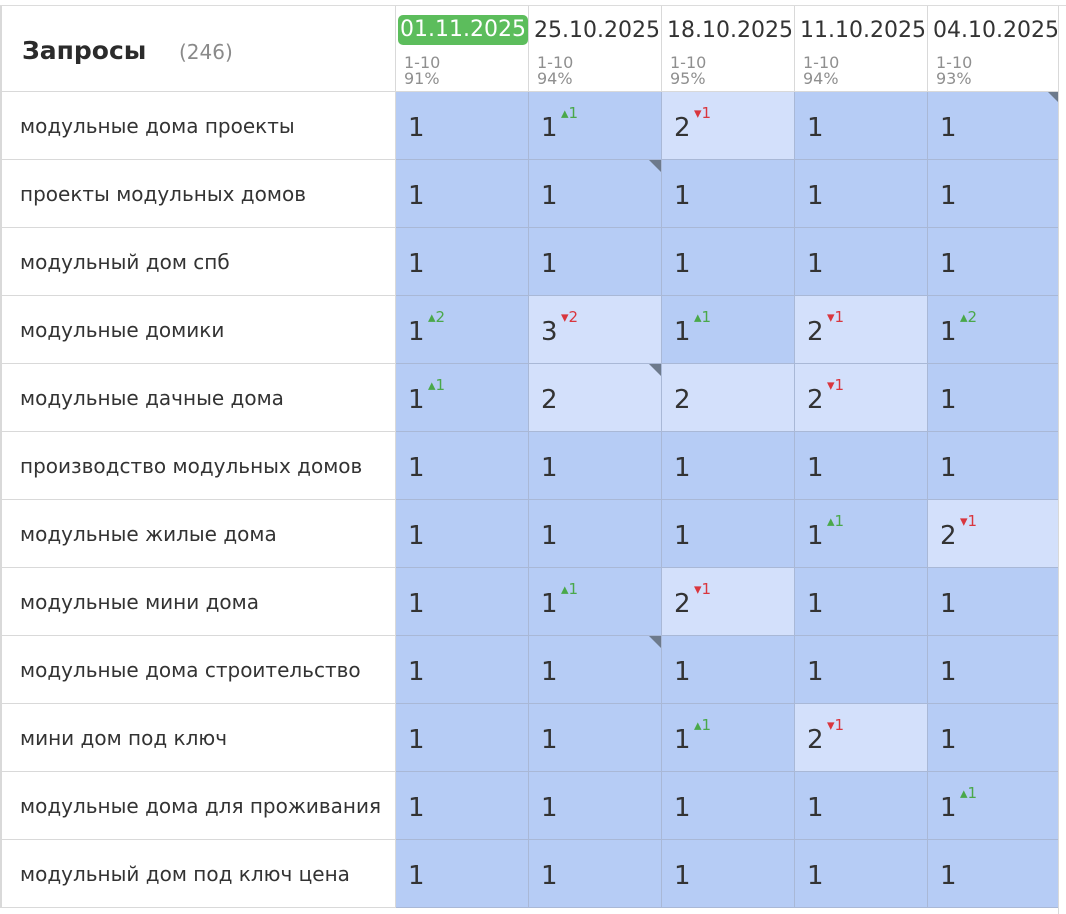 The image size is (1066, 914). Describe the element at coordinates (198, 874) in the screenshot. I see `query-row-label: модульный дом под ключ цена` at that location.